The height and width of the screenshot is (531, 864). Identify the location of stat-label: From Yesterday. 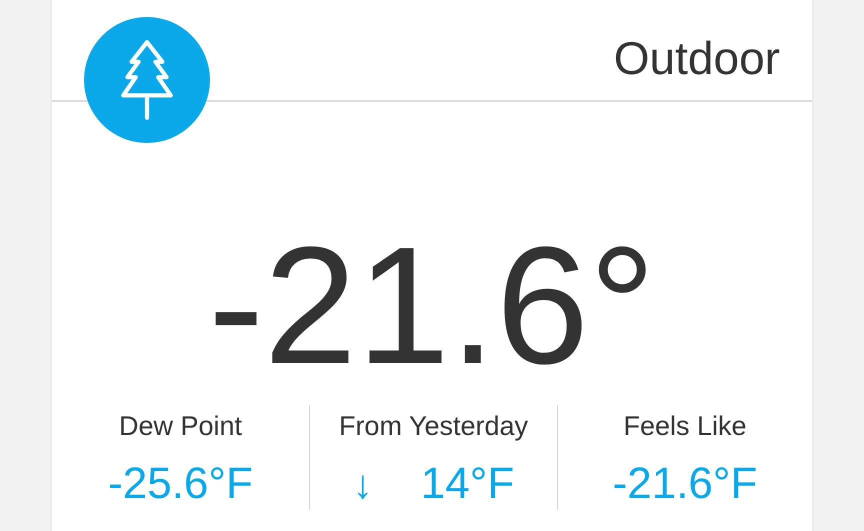
(433, 426).